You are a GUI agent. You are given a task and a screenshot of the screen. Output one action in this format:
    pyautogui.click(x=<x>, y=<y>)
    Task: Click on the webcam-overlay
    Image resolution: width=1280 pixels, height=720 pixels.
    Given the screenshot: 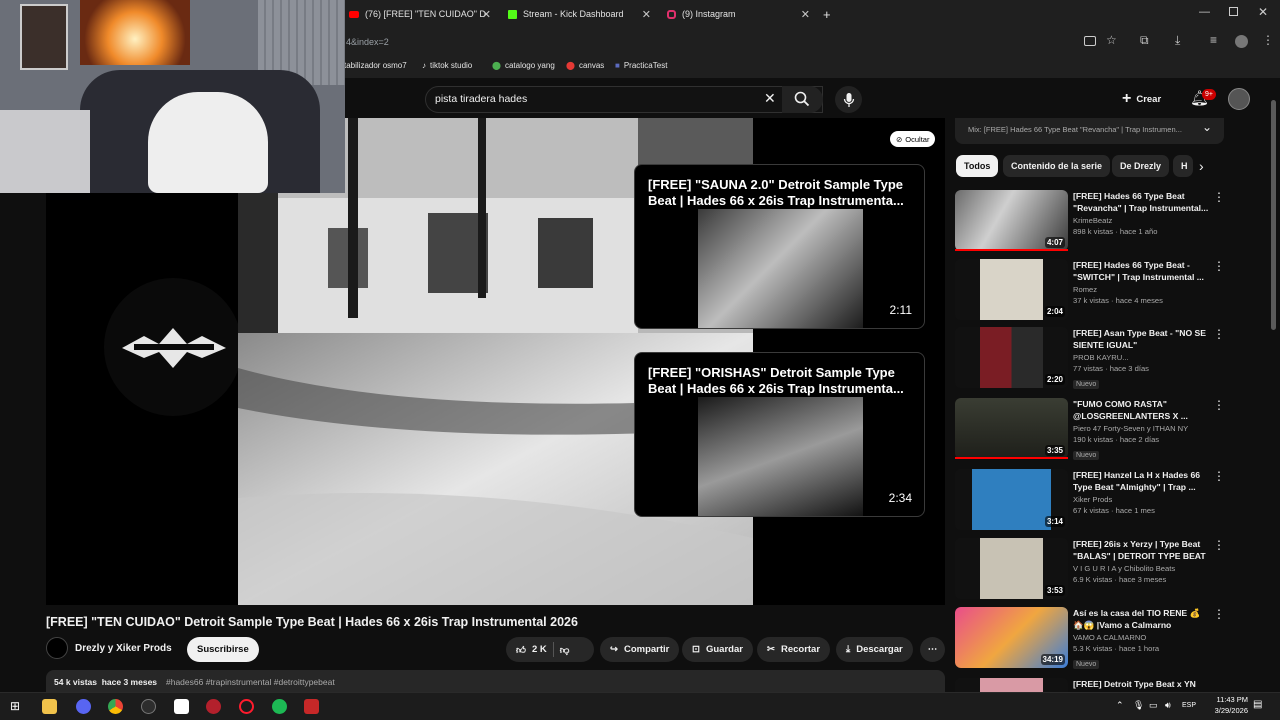 What is the action you would take?
    pyautogui.click(x=172, y=96)
    